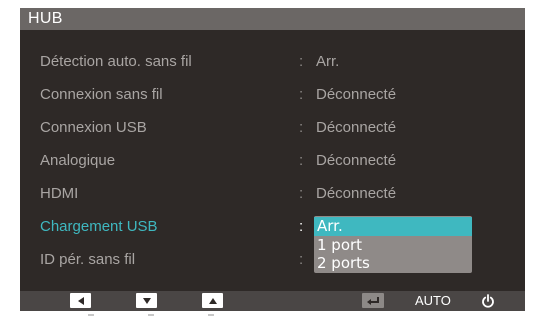 Image resolution: width=543 pixels, height=322 pixels. I want to click on power-button, so click(488, 301).